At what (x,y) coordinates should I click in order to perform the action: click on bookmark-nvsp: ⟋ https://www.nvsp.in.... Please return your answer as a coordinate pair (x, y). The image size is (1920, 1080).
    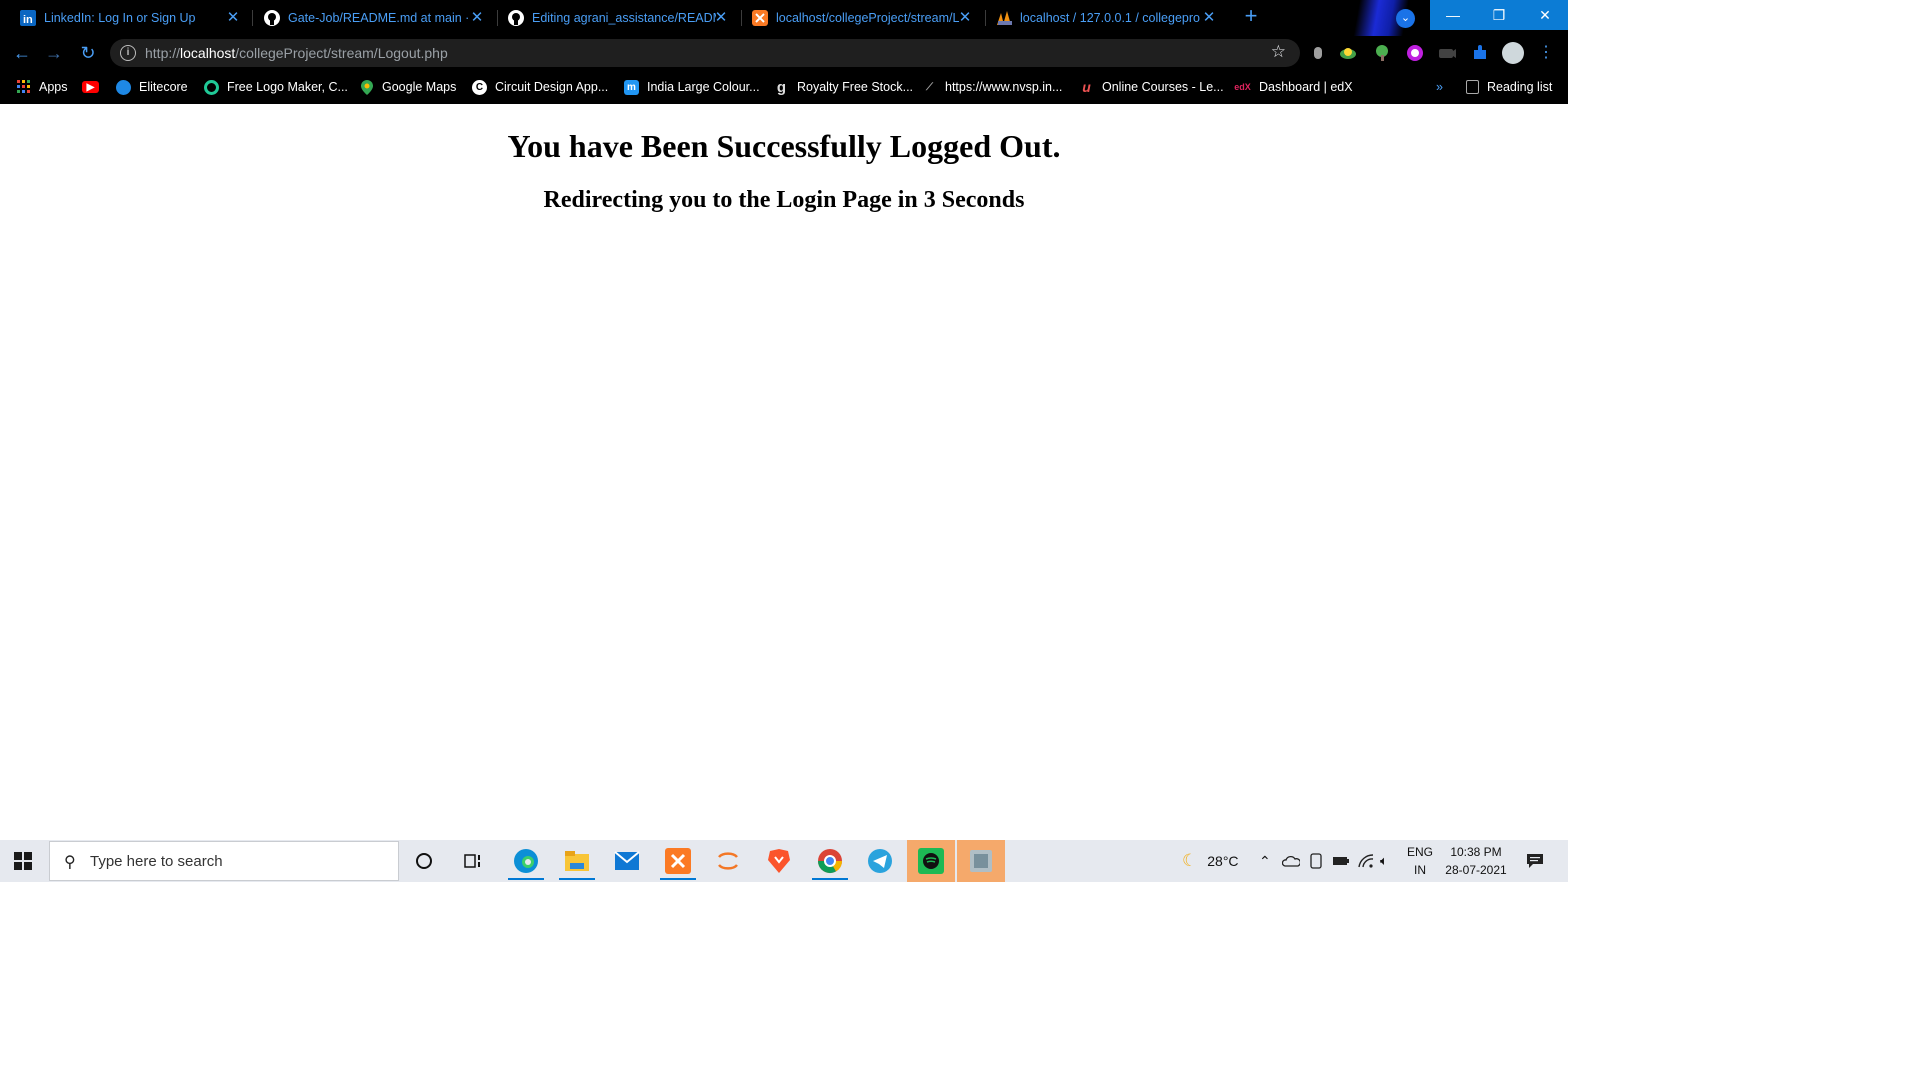
    Looking at the image, I should click on (992, 87).